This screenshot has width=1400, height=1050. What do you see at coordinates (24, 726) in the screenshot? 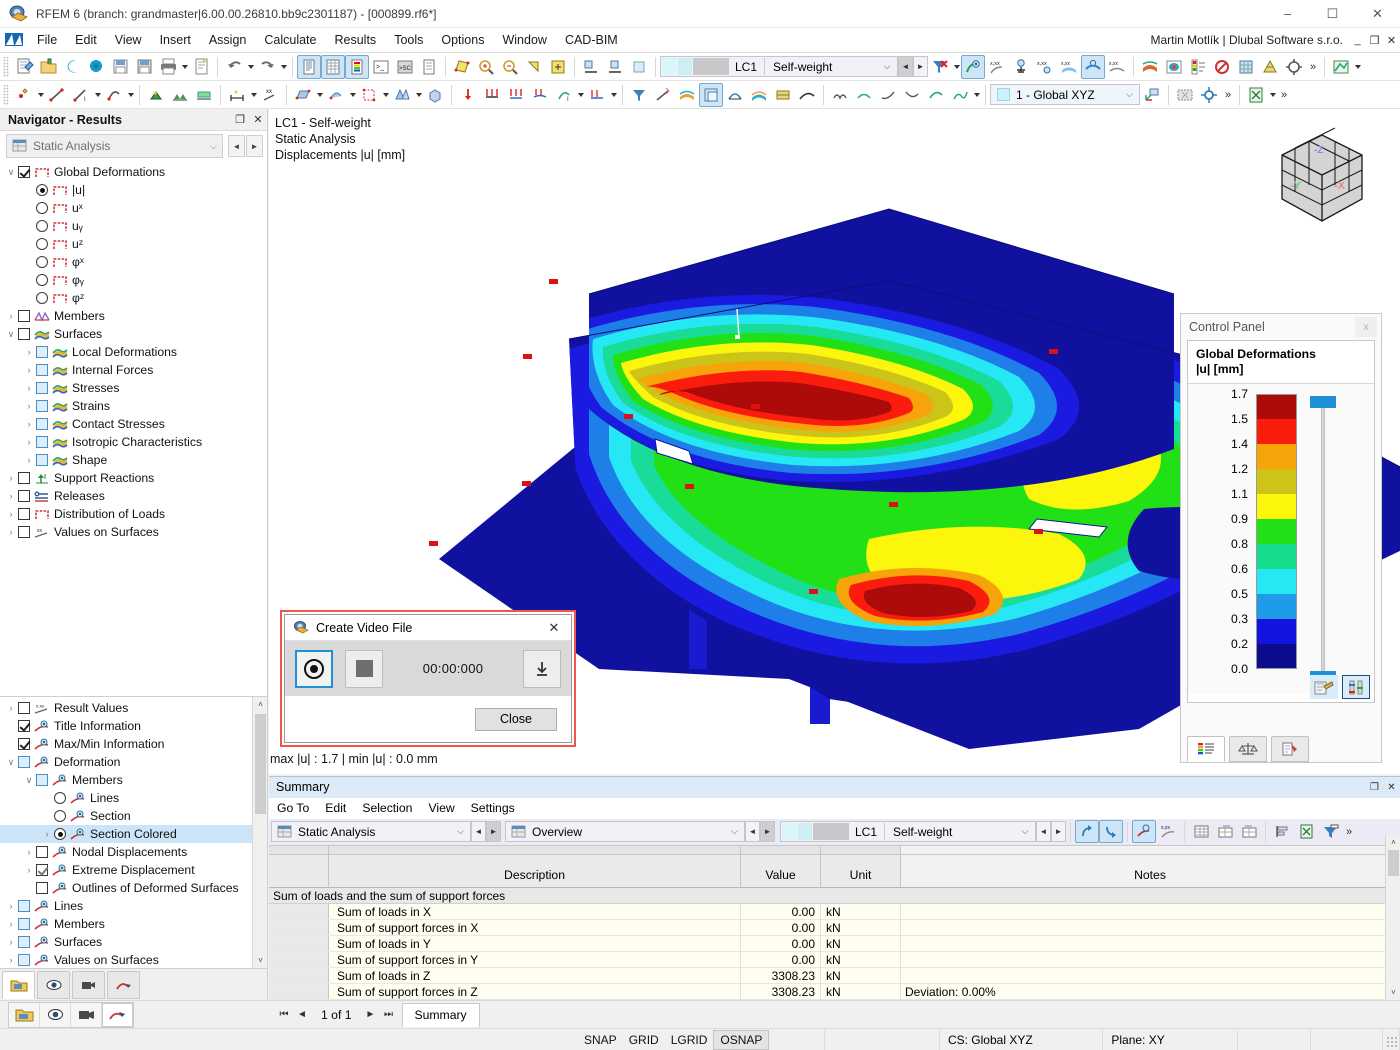
I see `checkbox-checked` at bounding box center [24, 726].